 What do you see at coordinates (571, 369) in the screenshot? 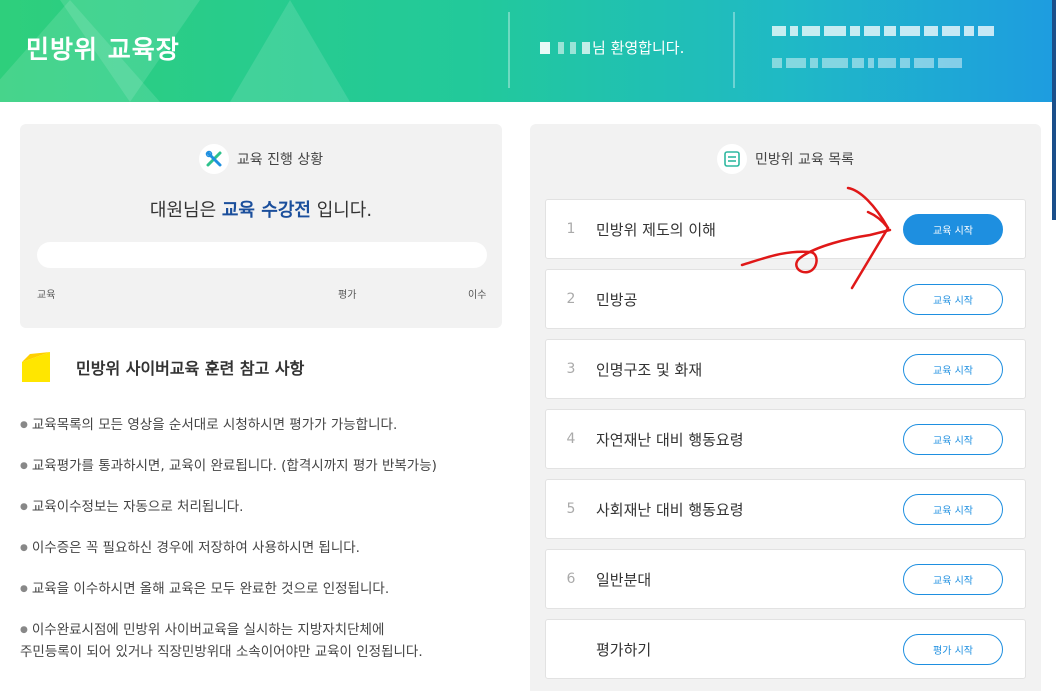
I see `course-number: 3` at bounding box center [571, 369].